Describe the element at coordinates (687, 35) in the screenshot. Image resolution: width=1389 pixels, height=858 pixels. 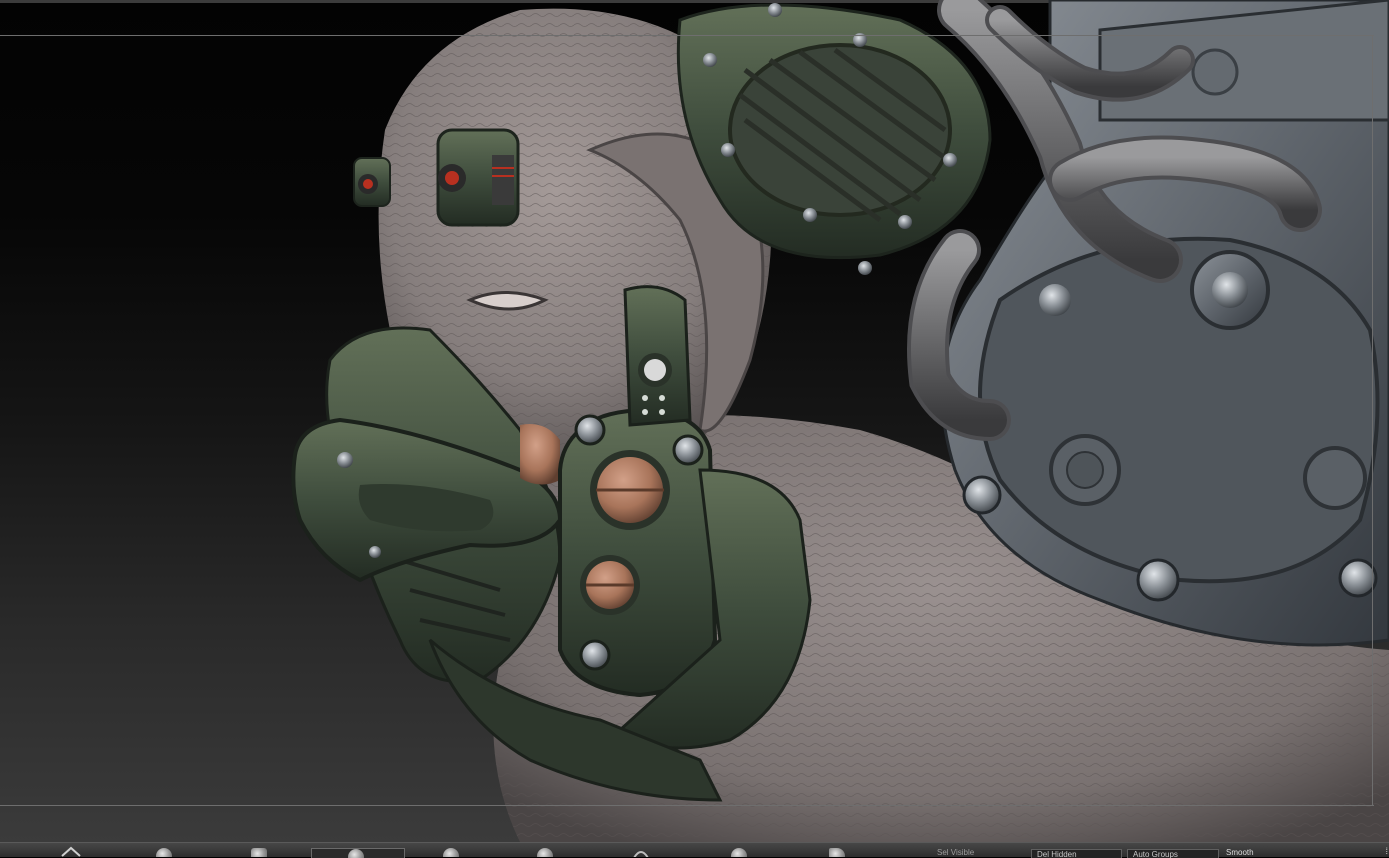
I see `frame-top-line` at that location.